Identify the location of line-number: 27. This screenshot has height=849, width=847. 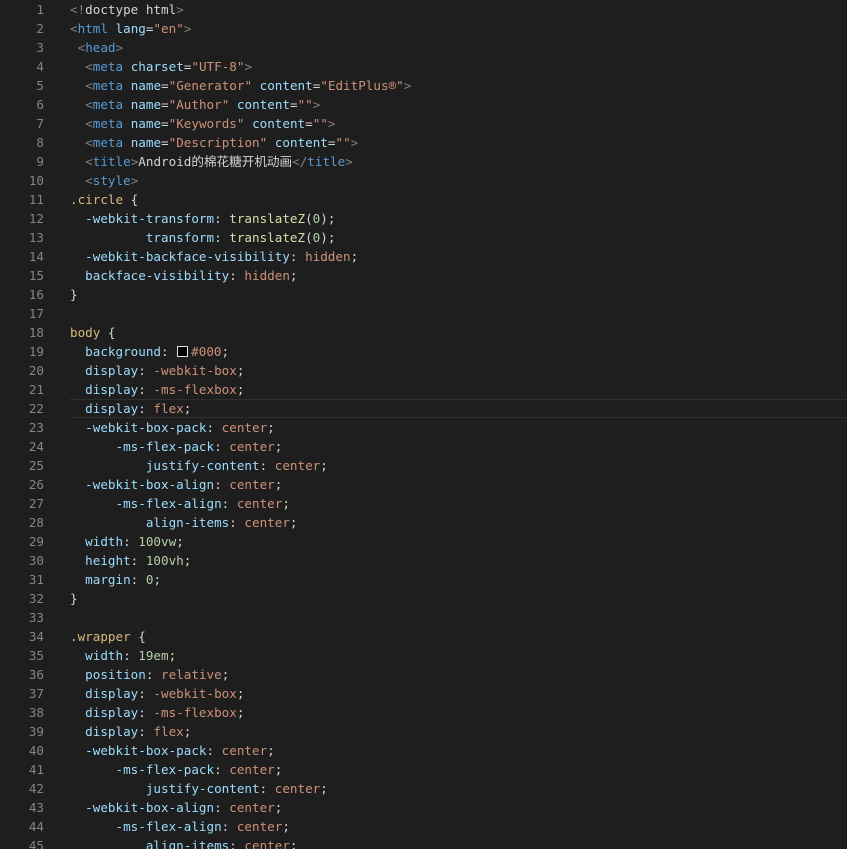
(36, 503).